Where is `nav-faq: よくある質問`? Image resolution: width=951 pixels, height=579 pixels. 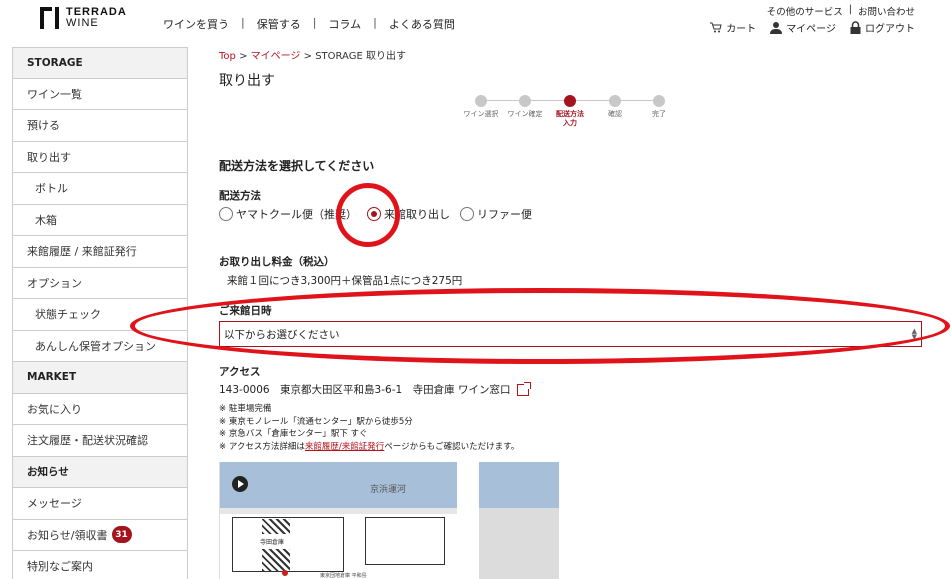 nav-faq: よくある質問 is located at coordinates (422, 24).